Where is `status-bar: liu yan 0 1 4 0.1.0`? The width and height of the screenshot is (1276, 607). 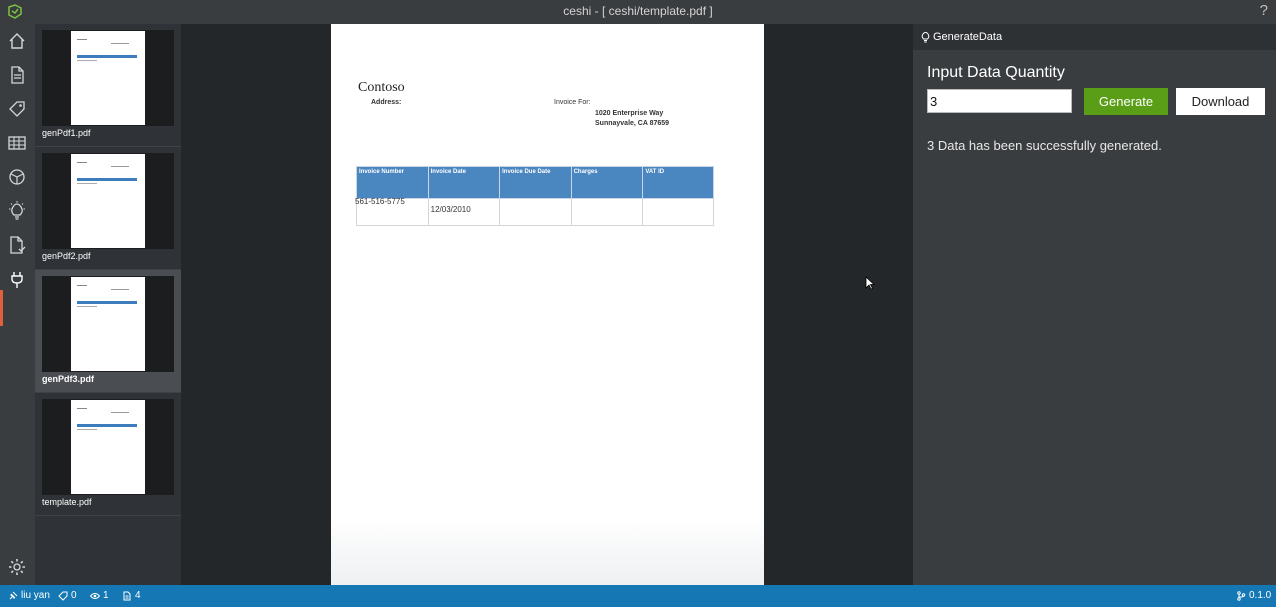 status-bar: liu yan 0 1 4 0.1.0 is located at coordinates (638, 596).